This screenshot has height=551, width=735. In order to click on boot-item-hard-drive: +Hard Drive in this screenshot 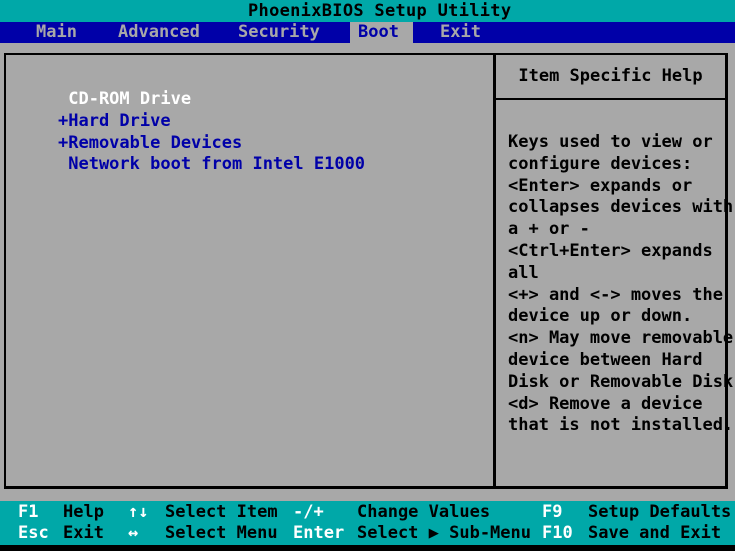, I will do `click(114, 121)`.